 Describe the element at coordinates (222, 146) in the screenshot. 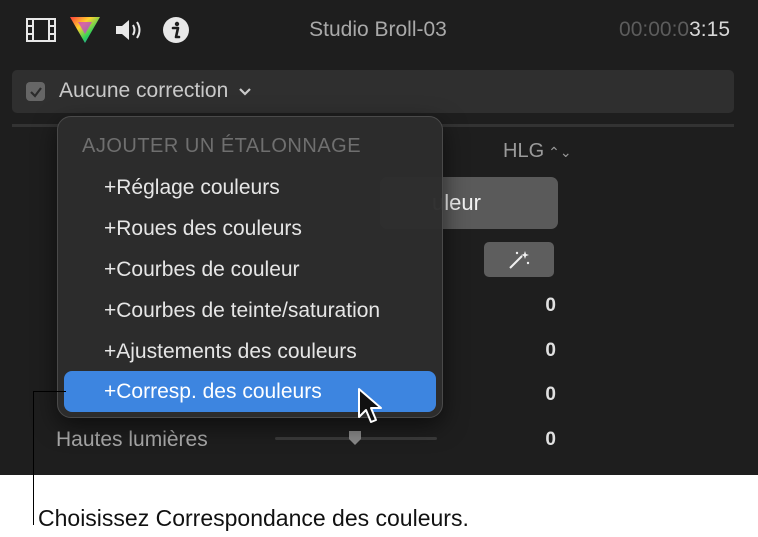

I see `menu-header: AJOUTER UN ÉTALONNAGE` at that location.